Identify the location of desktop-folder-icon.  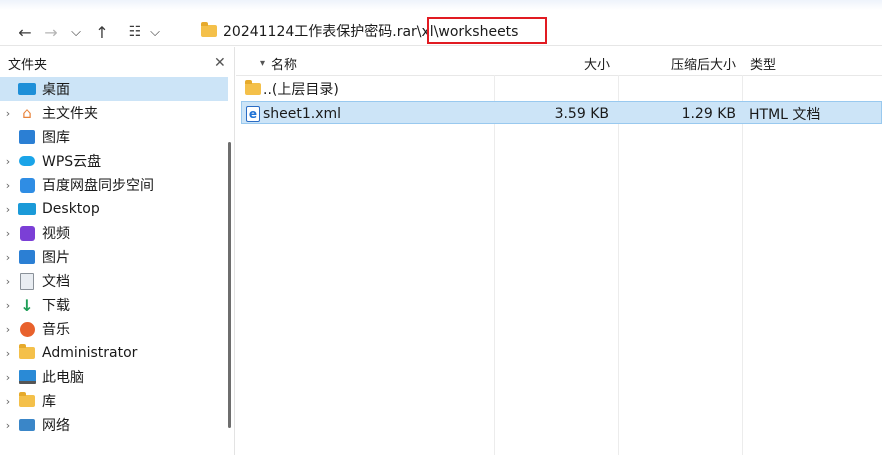
(27, 209).